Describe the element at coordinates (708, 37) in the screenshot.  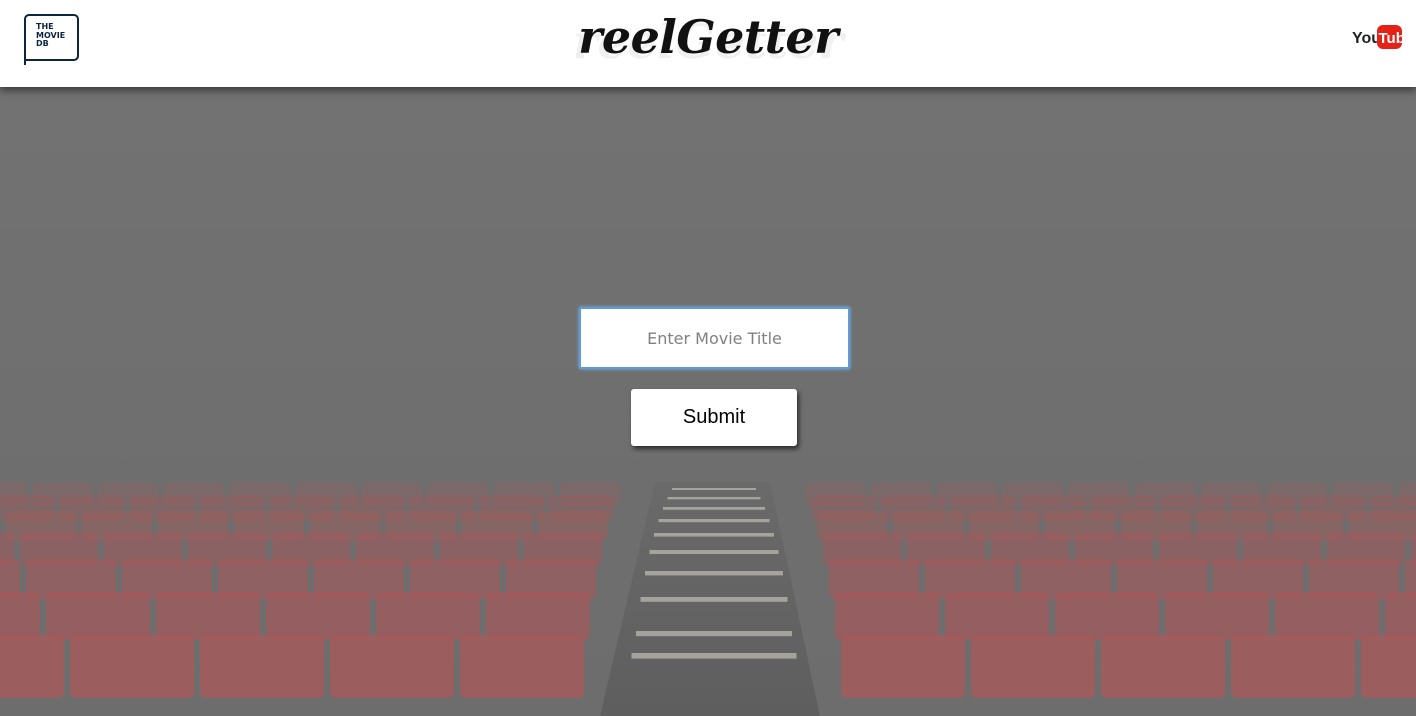
I see `brand-title: reelGetter` at that location.